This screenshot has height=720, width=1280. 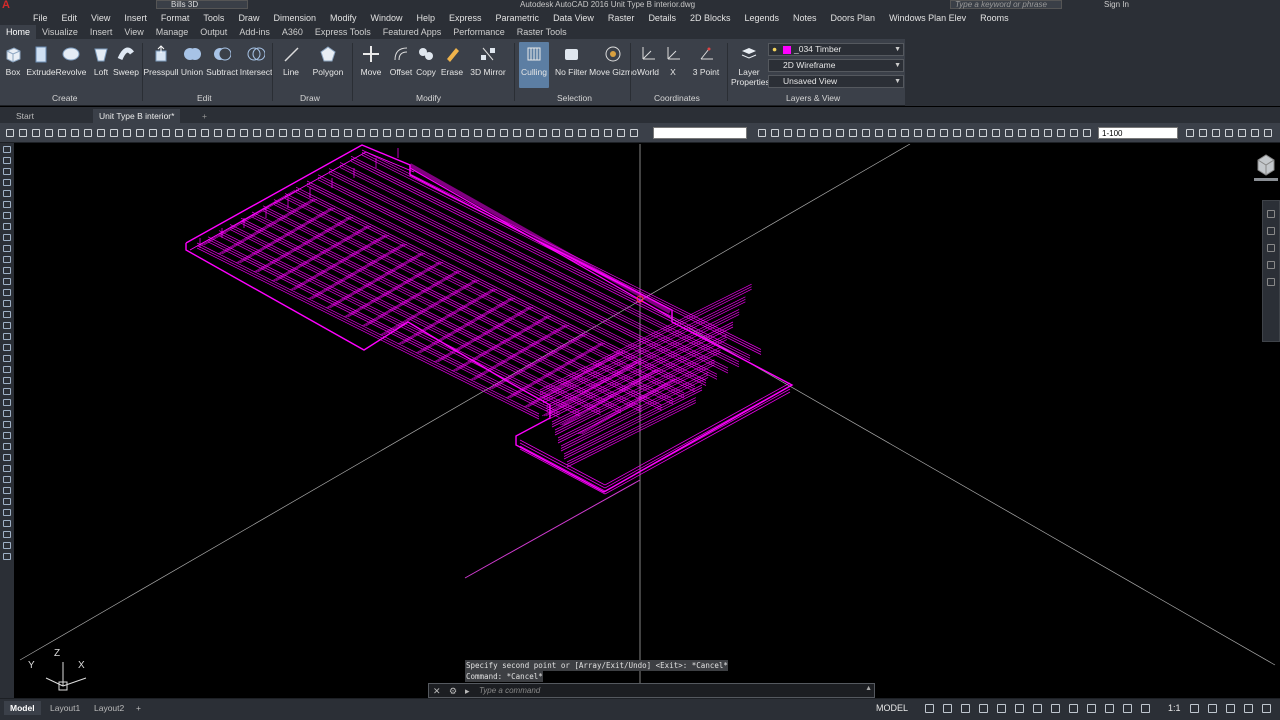 What do you see at coordinates (465, 18) in the screenshot?
I see `menu-express: Express` at bounding box center [465, 18].